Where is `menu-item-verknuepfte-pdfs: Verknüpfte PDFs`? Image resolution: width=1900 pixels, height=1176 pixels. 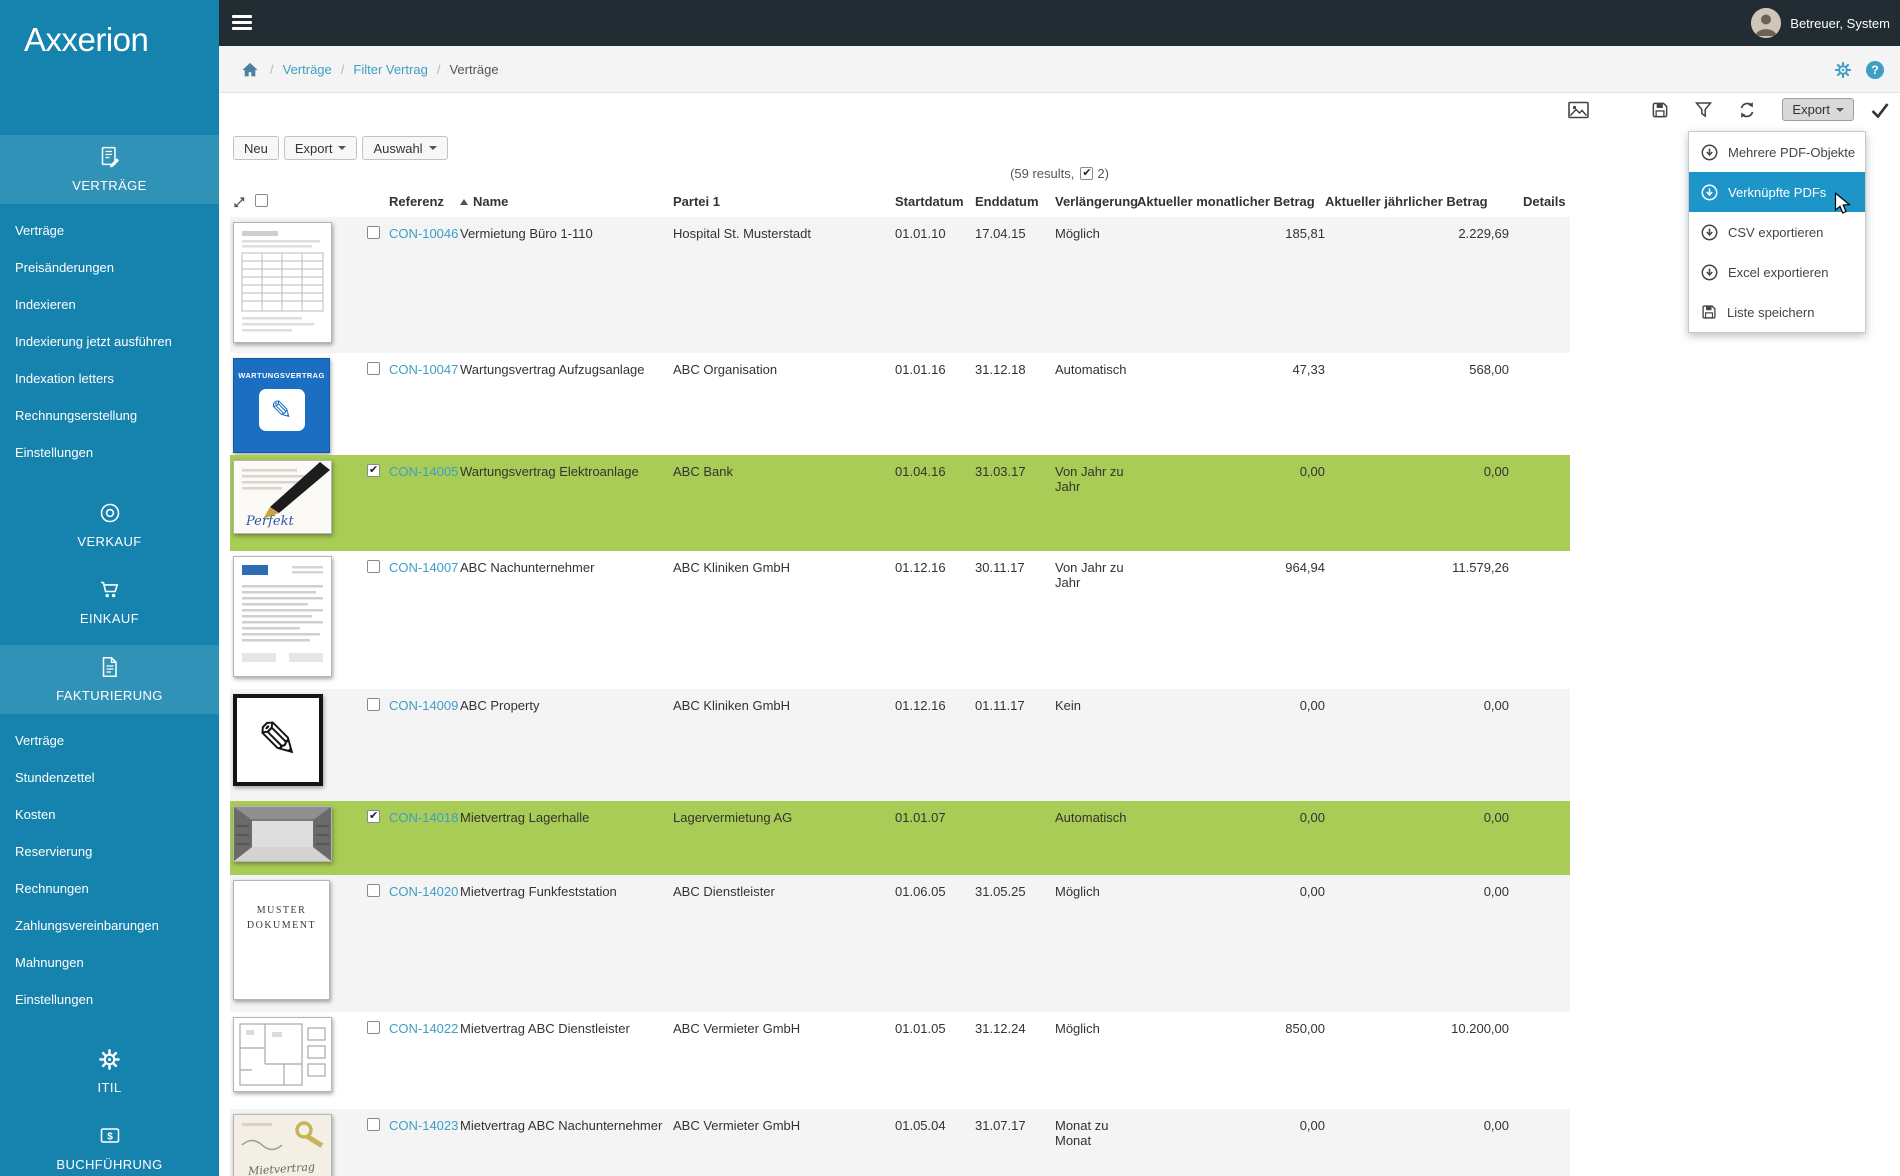 menu-item-verknuepfte-pdfs: Verknüpfte PDFs is located at coordinates (1777, 192).